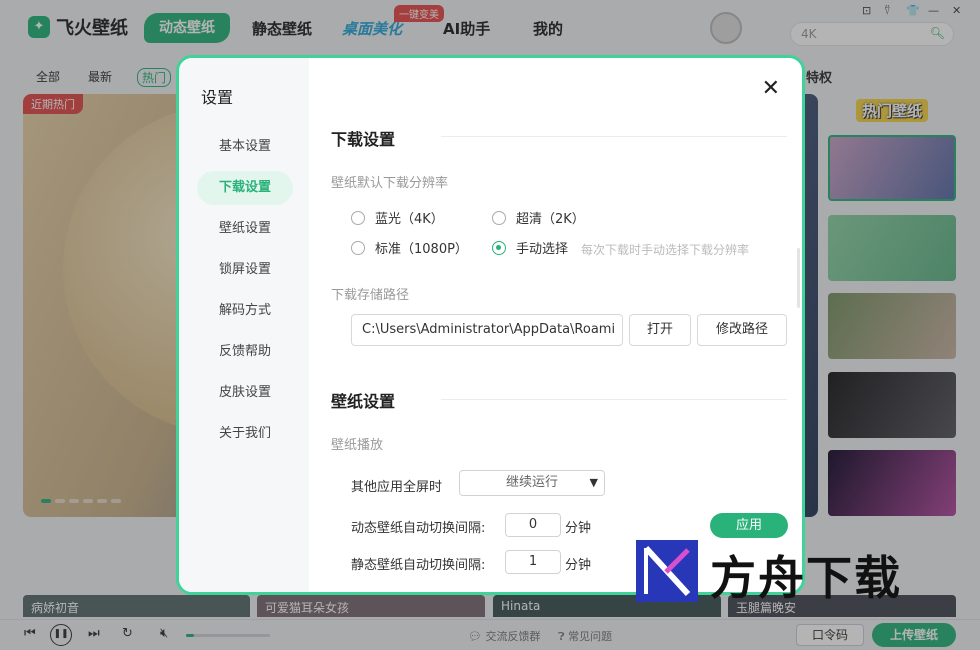 Image resolution: width=980 pixels, height=650 pixels. I want to click on fullscreen-select: 继续运行 ▼, so click(532, 483).